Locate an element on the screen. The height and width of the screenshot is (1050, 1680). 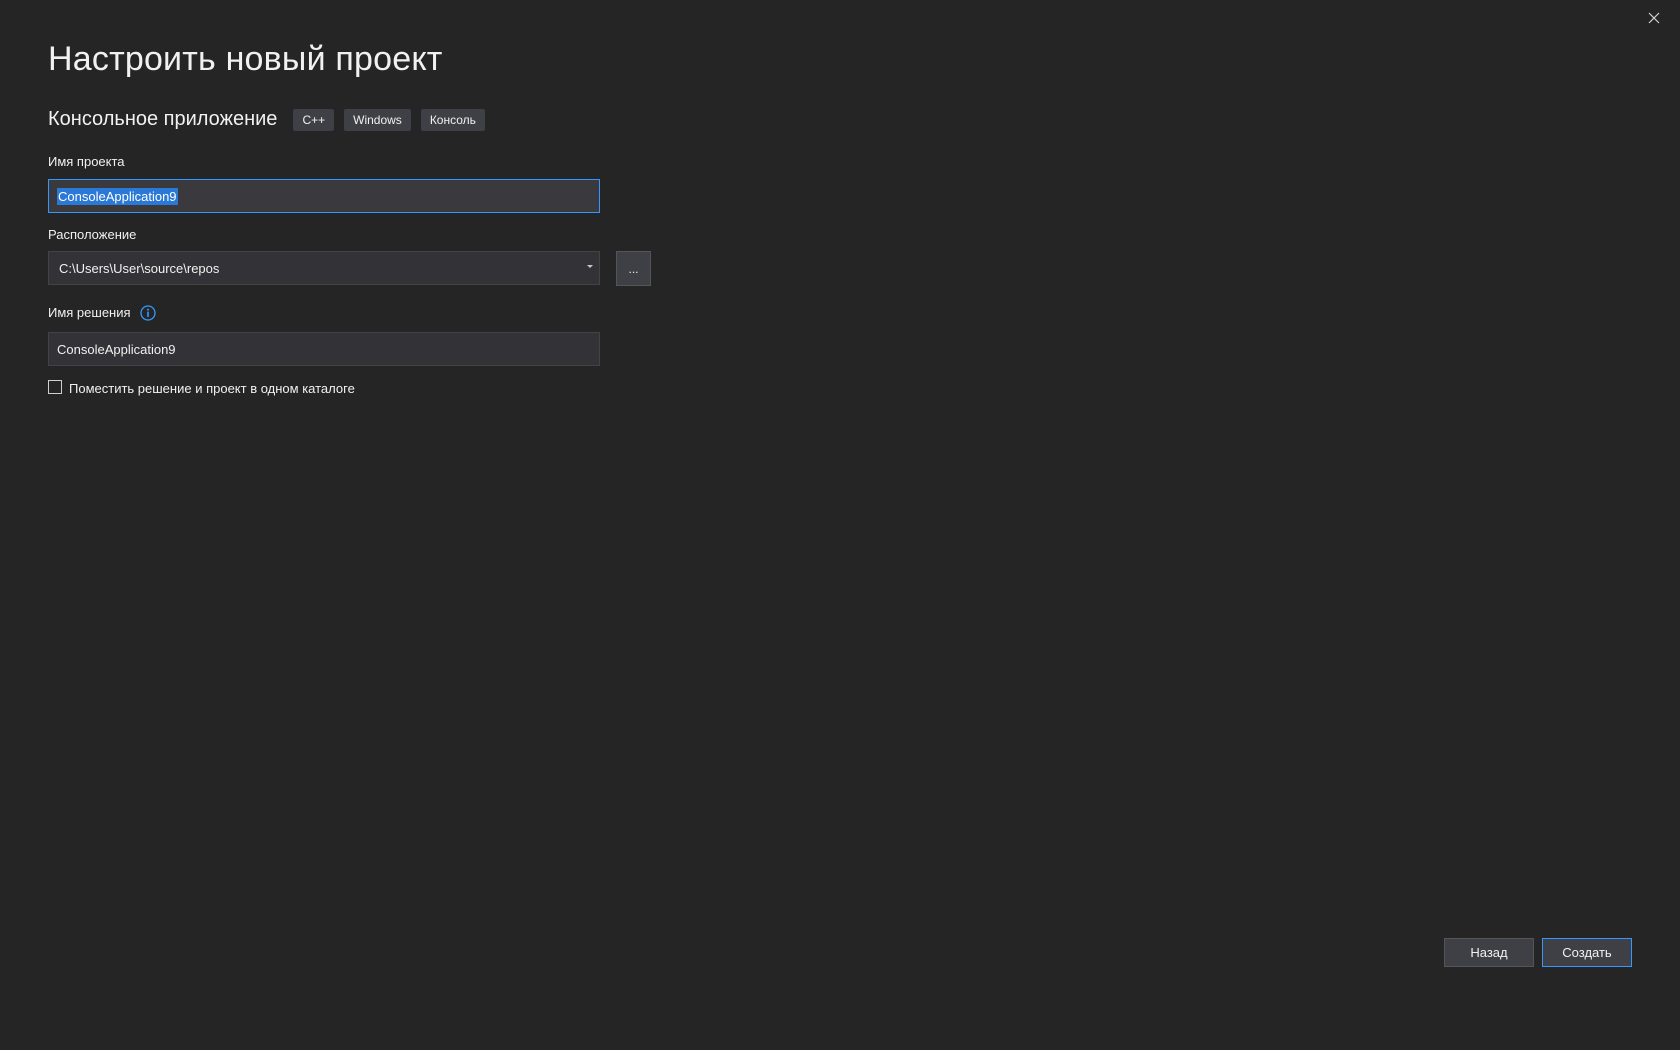
solution-name-label-row: Имя решения is located at coordinates (102, 313).